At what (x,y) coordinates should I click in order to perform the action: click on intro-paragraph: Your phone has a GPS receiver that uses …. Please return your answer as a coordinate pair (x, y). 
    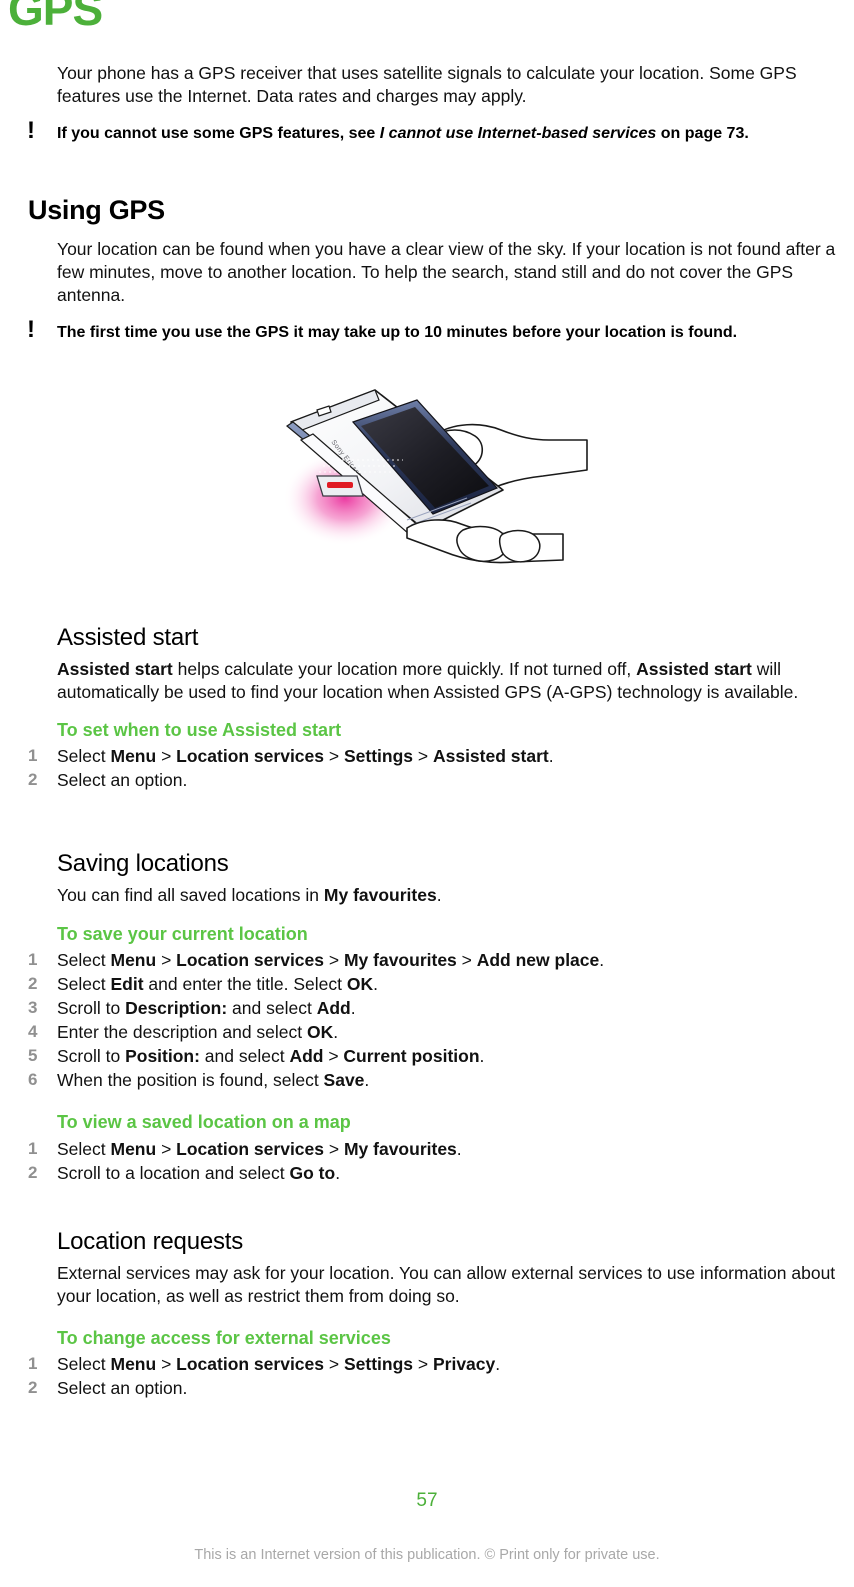
    Looking at the image, I should click on (427, 84).